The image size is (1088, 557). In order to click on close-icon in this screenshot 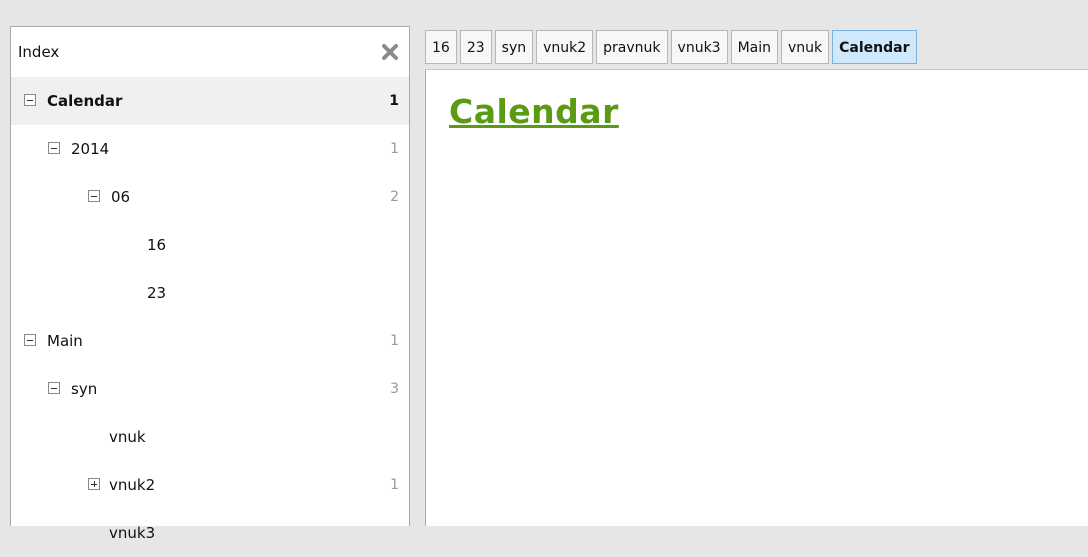, I will do `click(390, 52)`.